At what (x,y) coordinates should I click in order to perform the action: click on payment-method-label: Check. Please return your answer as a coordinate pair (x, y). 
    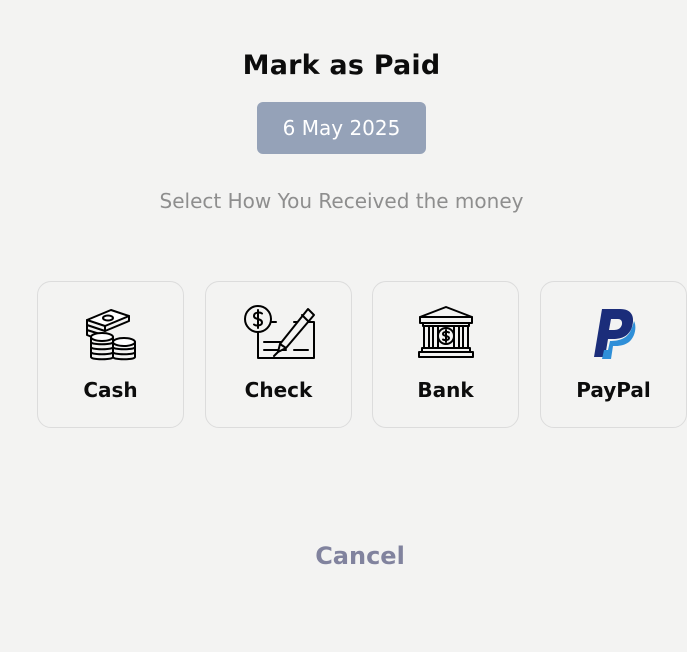
    Looking at the image, I should click on (278, 390).